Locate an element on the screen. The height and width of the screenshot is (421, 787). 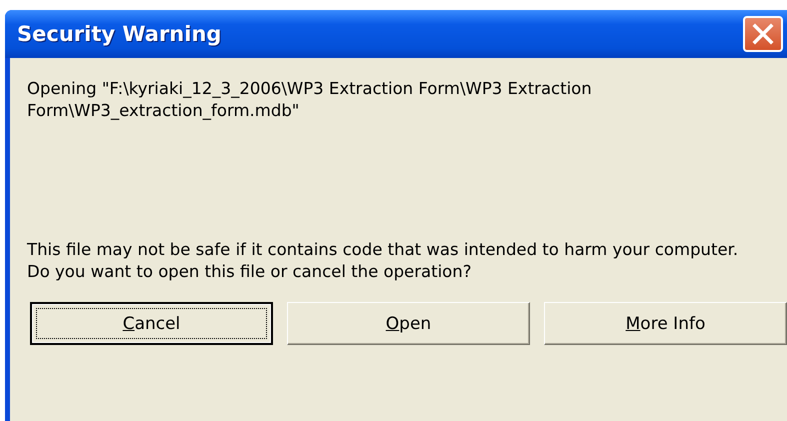
dialog-button: Open is located at coordinates (408, 323).